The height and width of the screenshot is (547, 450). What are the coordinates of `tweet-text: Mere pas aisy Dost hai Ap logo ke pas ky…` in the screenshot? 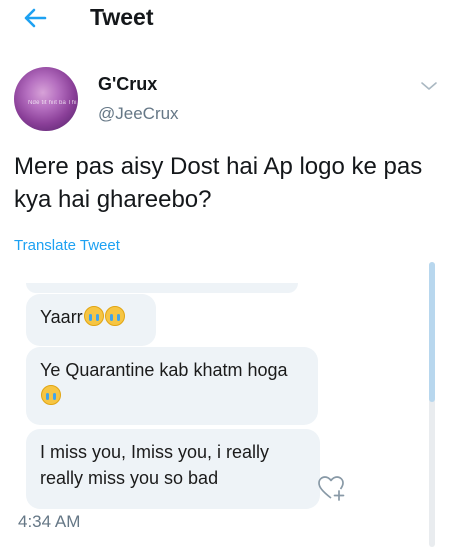 It's located at (218, 183).